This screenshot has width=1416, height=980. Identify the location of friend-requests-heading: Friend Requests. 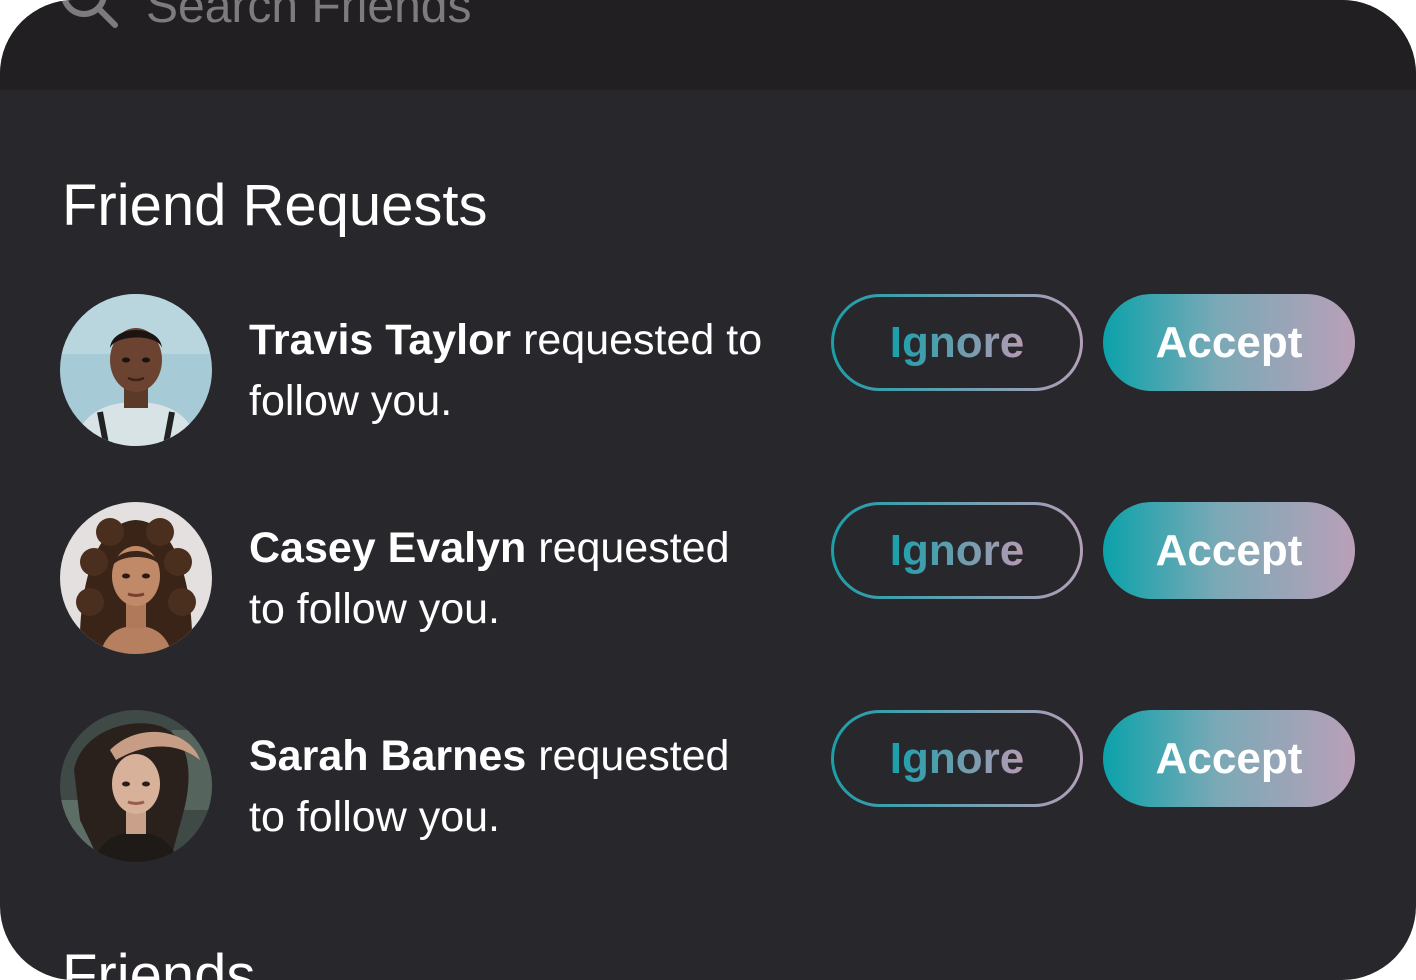
(275, 205).